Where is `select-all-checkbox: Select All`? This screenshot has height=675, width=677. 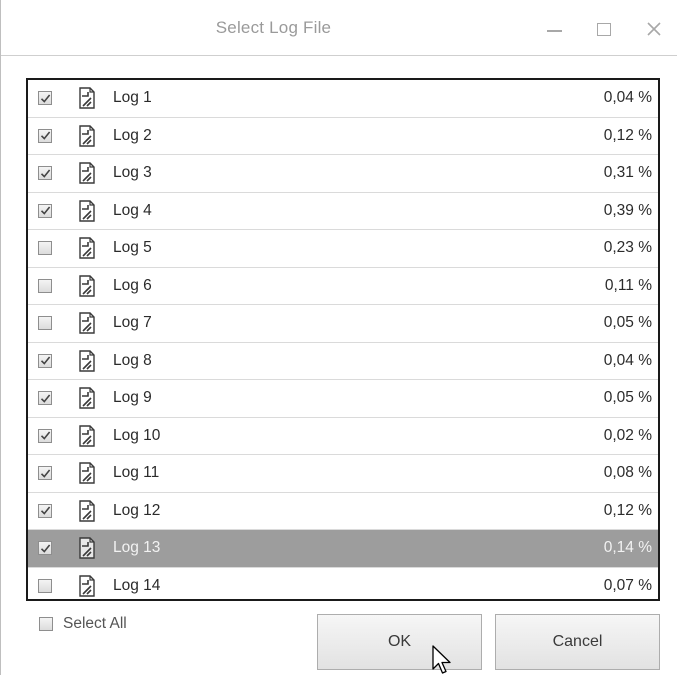 select-all-checkbox: Select All is located at coordinates (83, 624).